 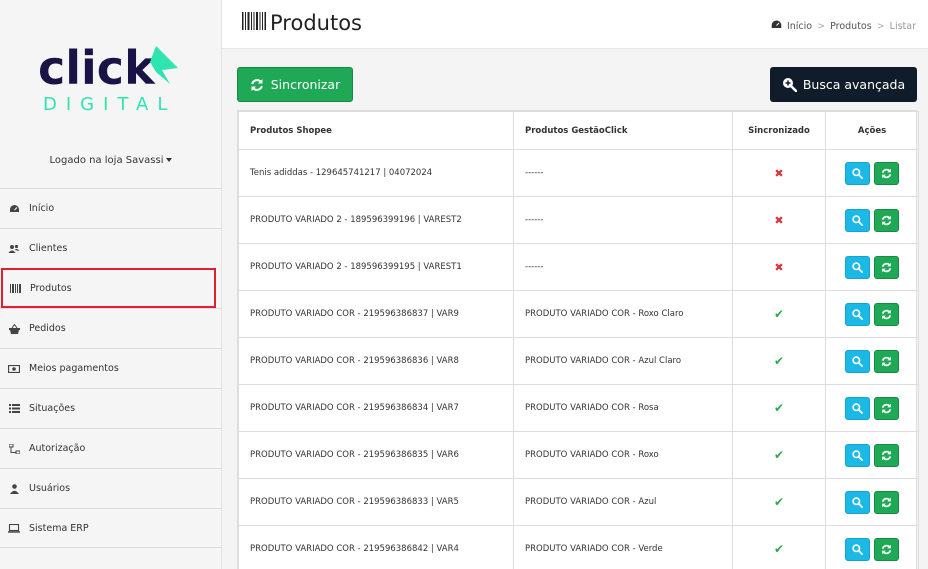 I want to click on sidebar-item-clientes: Clientes, so click(x=111, y=248).